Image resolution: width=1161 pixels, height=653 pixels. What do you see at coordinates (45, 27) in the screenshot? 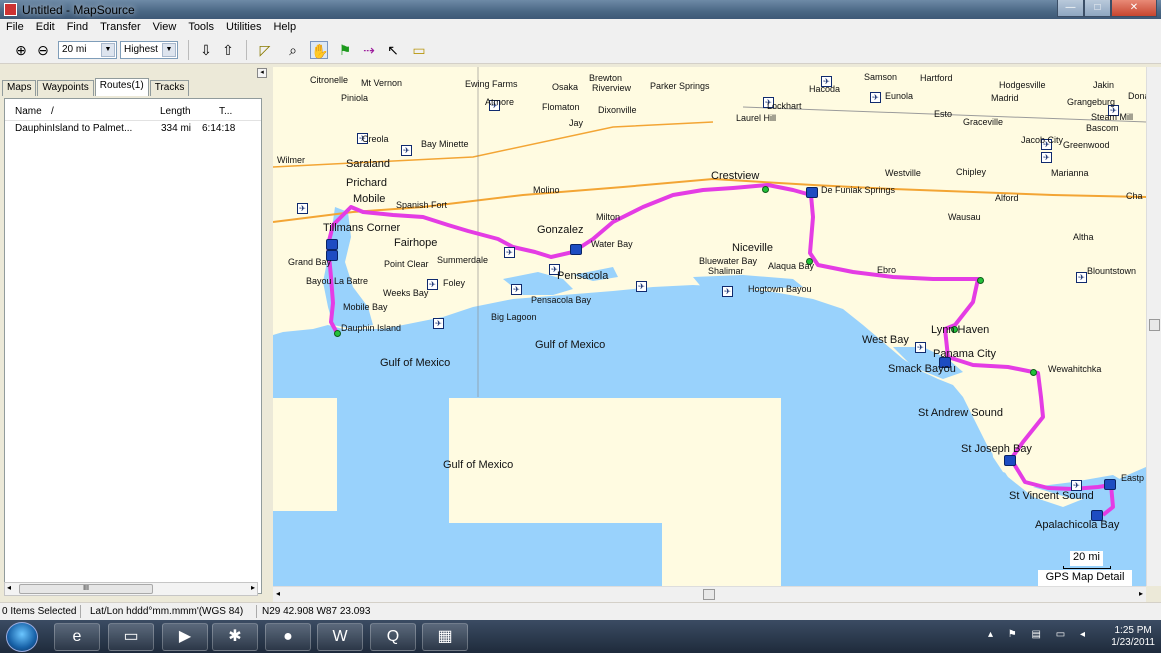
I see `menu-edit: Edit` at bounding box center [45, 27].